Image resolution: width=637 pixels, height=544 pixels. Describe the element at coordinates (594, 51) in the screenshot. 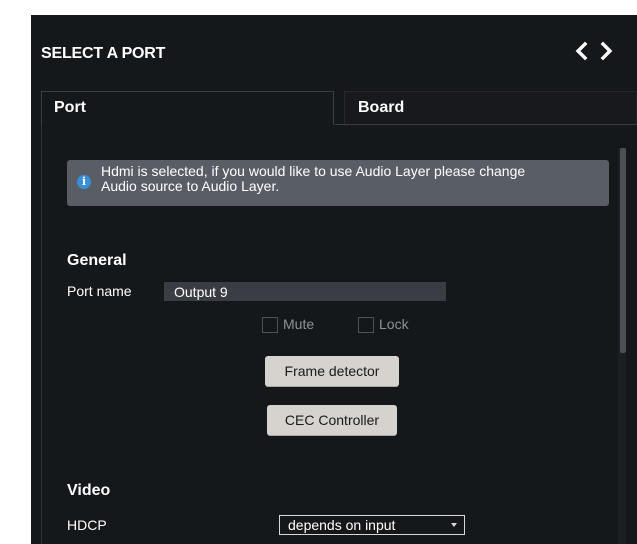

I see `port-navigation` at that location.